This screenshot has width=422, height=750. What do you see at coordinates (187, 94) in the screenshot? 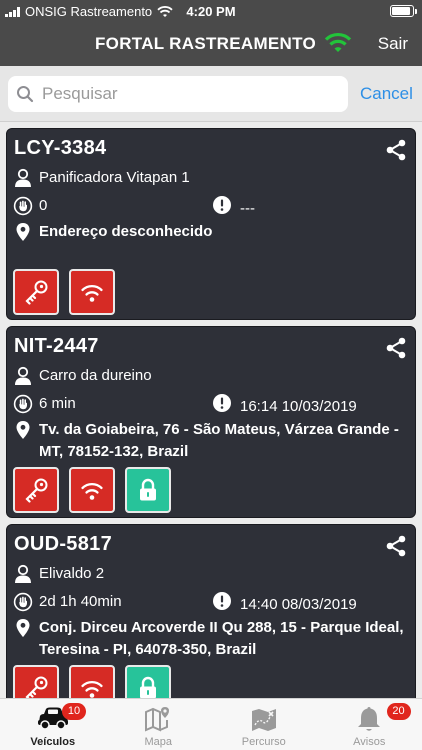
I see `search-input` at bounding box center [187, 94].